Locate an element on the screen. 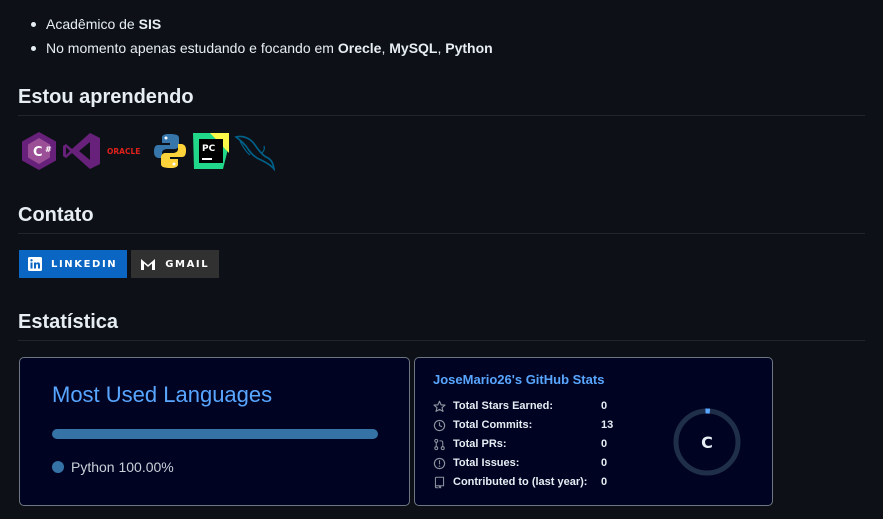  github-stats-title: JoseMario26's GitHub Stats is located at coordinates (519, 379).